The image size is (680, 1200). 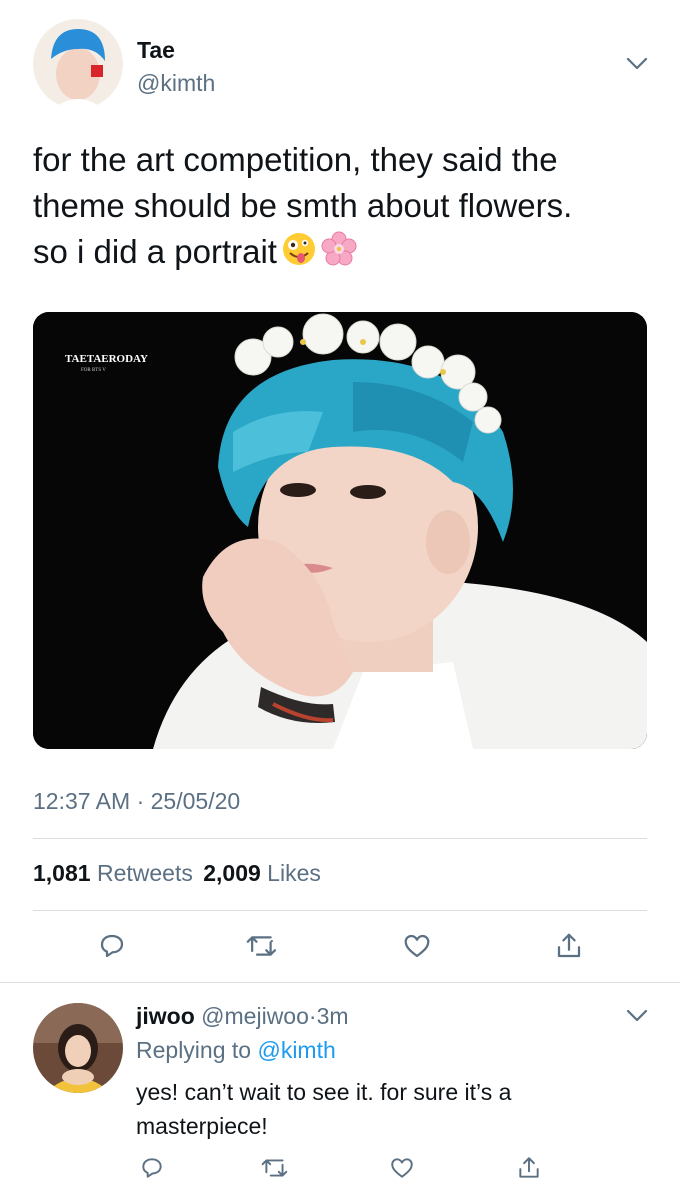 What do you see at coordinates (262, 873) in the screenshot?
I see `likes-stat: 2,009 Likes` at bounding box center [262, 873].